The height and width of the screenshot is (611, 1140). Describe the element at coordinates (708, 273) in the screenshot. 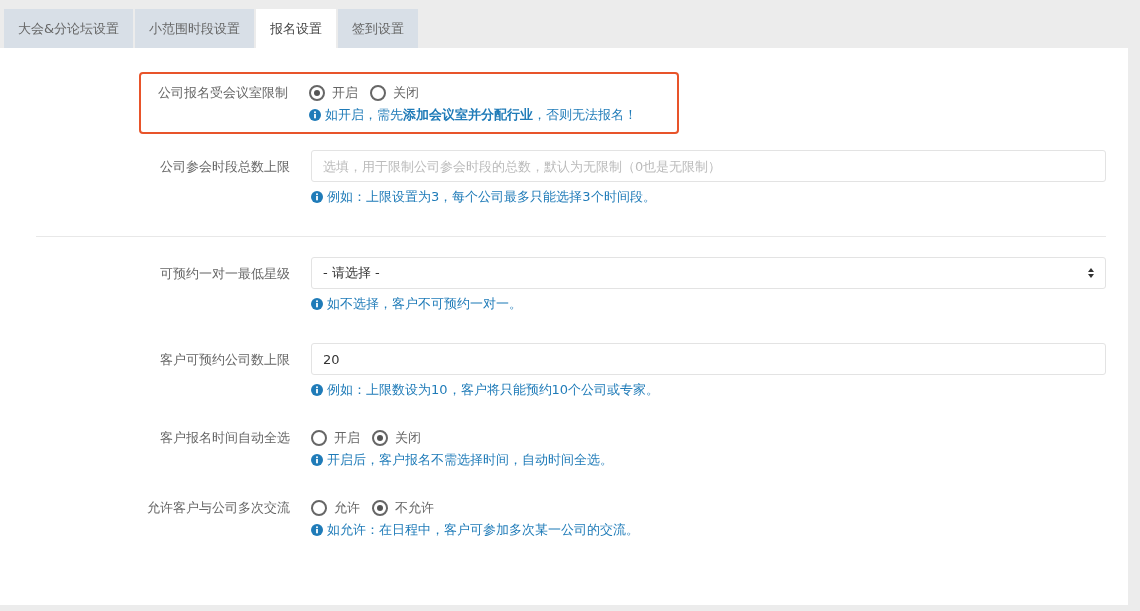

I see `select-field: - 请选择 -` at that location.